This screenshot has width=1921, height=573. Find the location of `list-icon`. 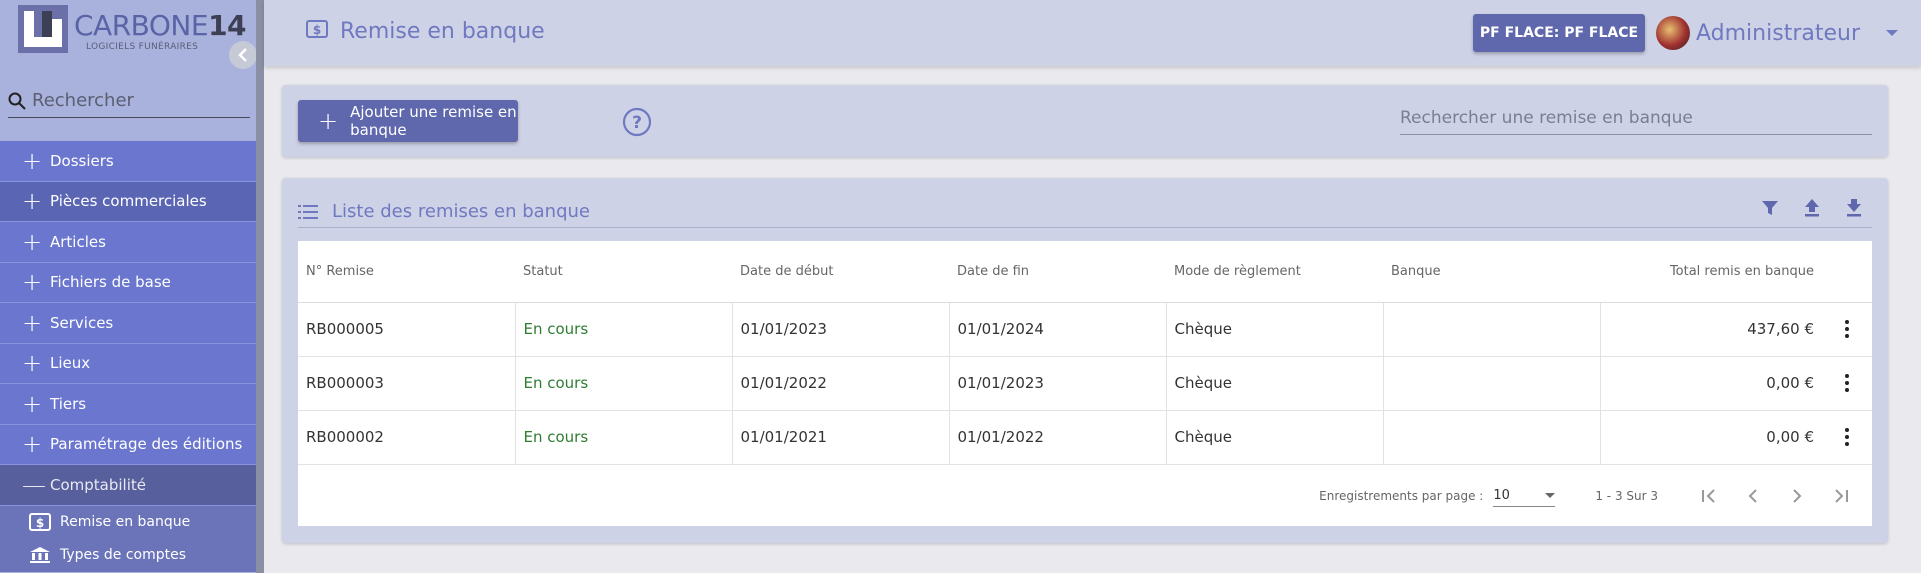

list-icon is located at coordinates (308, 211).